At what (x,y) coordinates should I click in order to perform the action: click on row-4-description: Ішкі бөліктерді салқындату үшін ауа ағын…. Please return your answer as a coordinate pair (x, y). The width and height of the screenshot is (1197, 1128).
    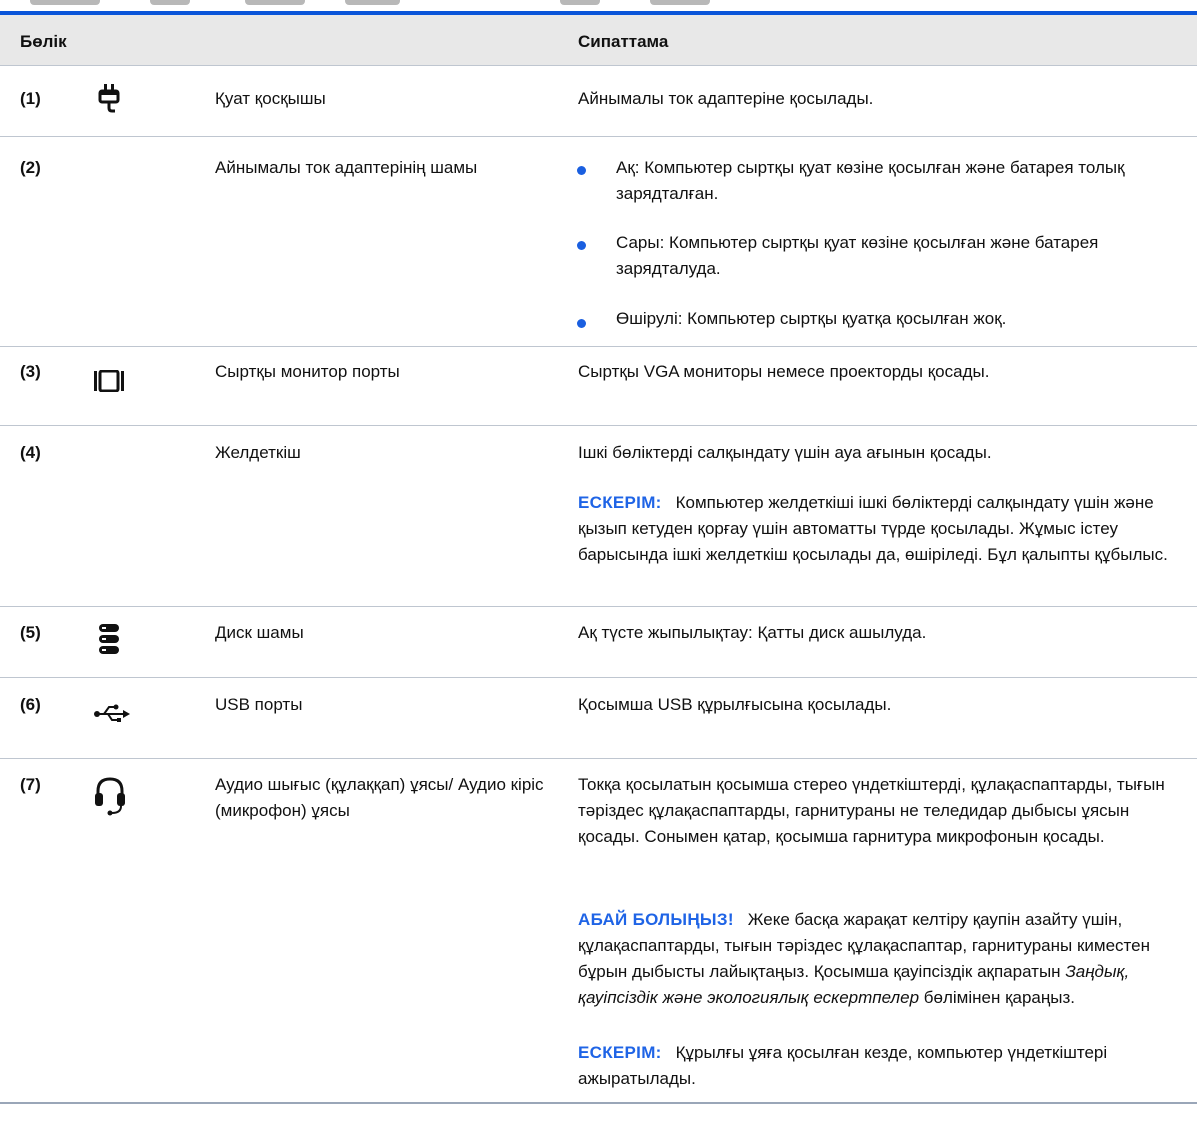
    Looking at the image, I should click on (785, 452).